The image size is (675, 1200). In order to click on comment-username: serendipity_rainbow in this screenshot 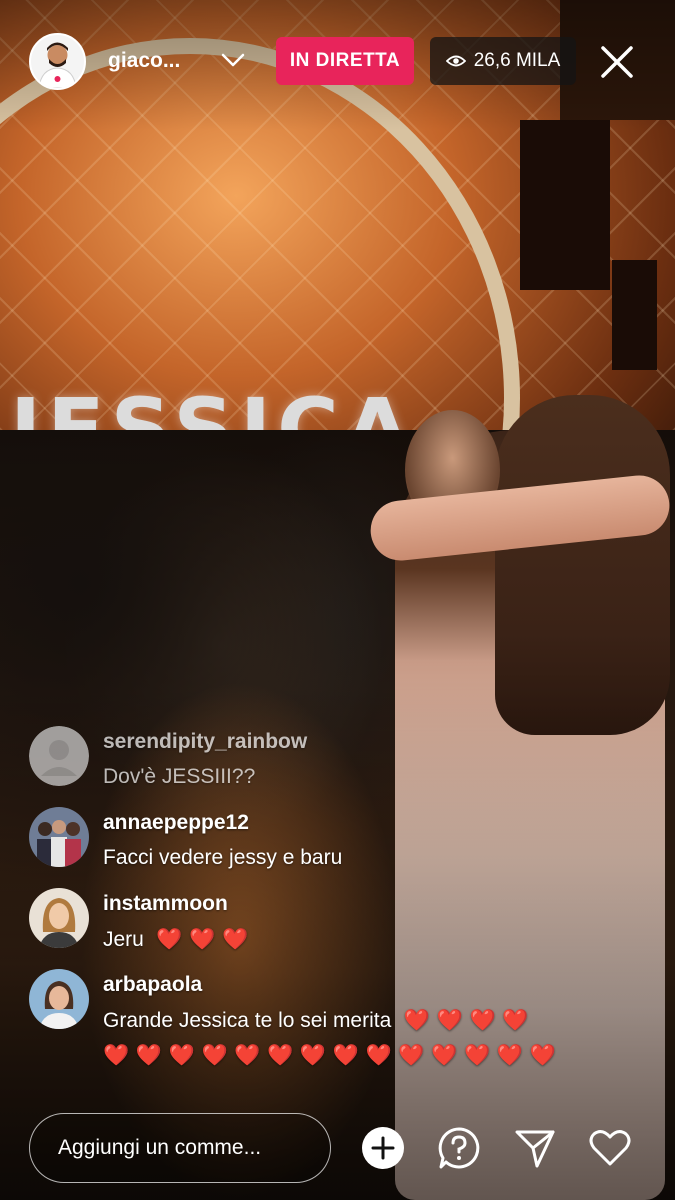, I will do `click(205, 742)`.